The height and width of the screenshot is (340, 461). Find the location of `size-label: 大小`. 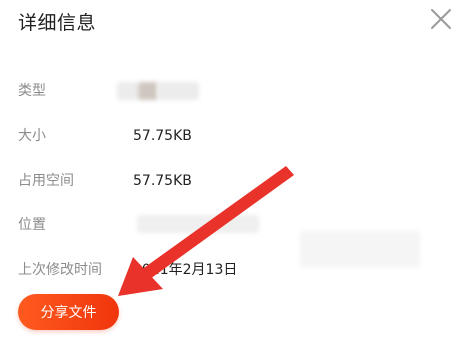

size-label: 大小 is located at coordinates (32, 136).